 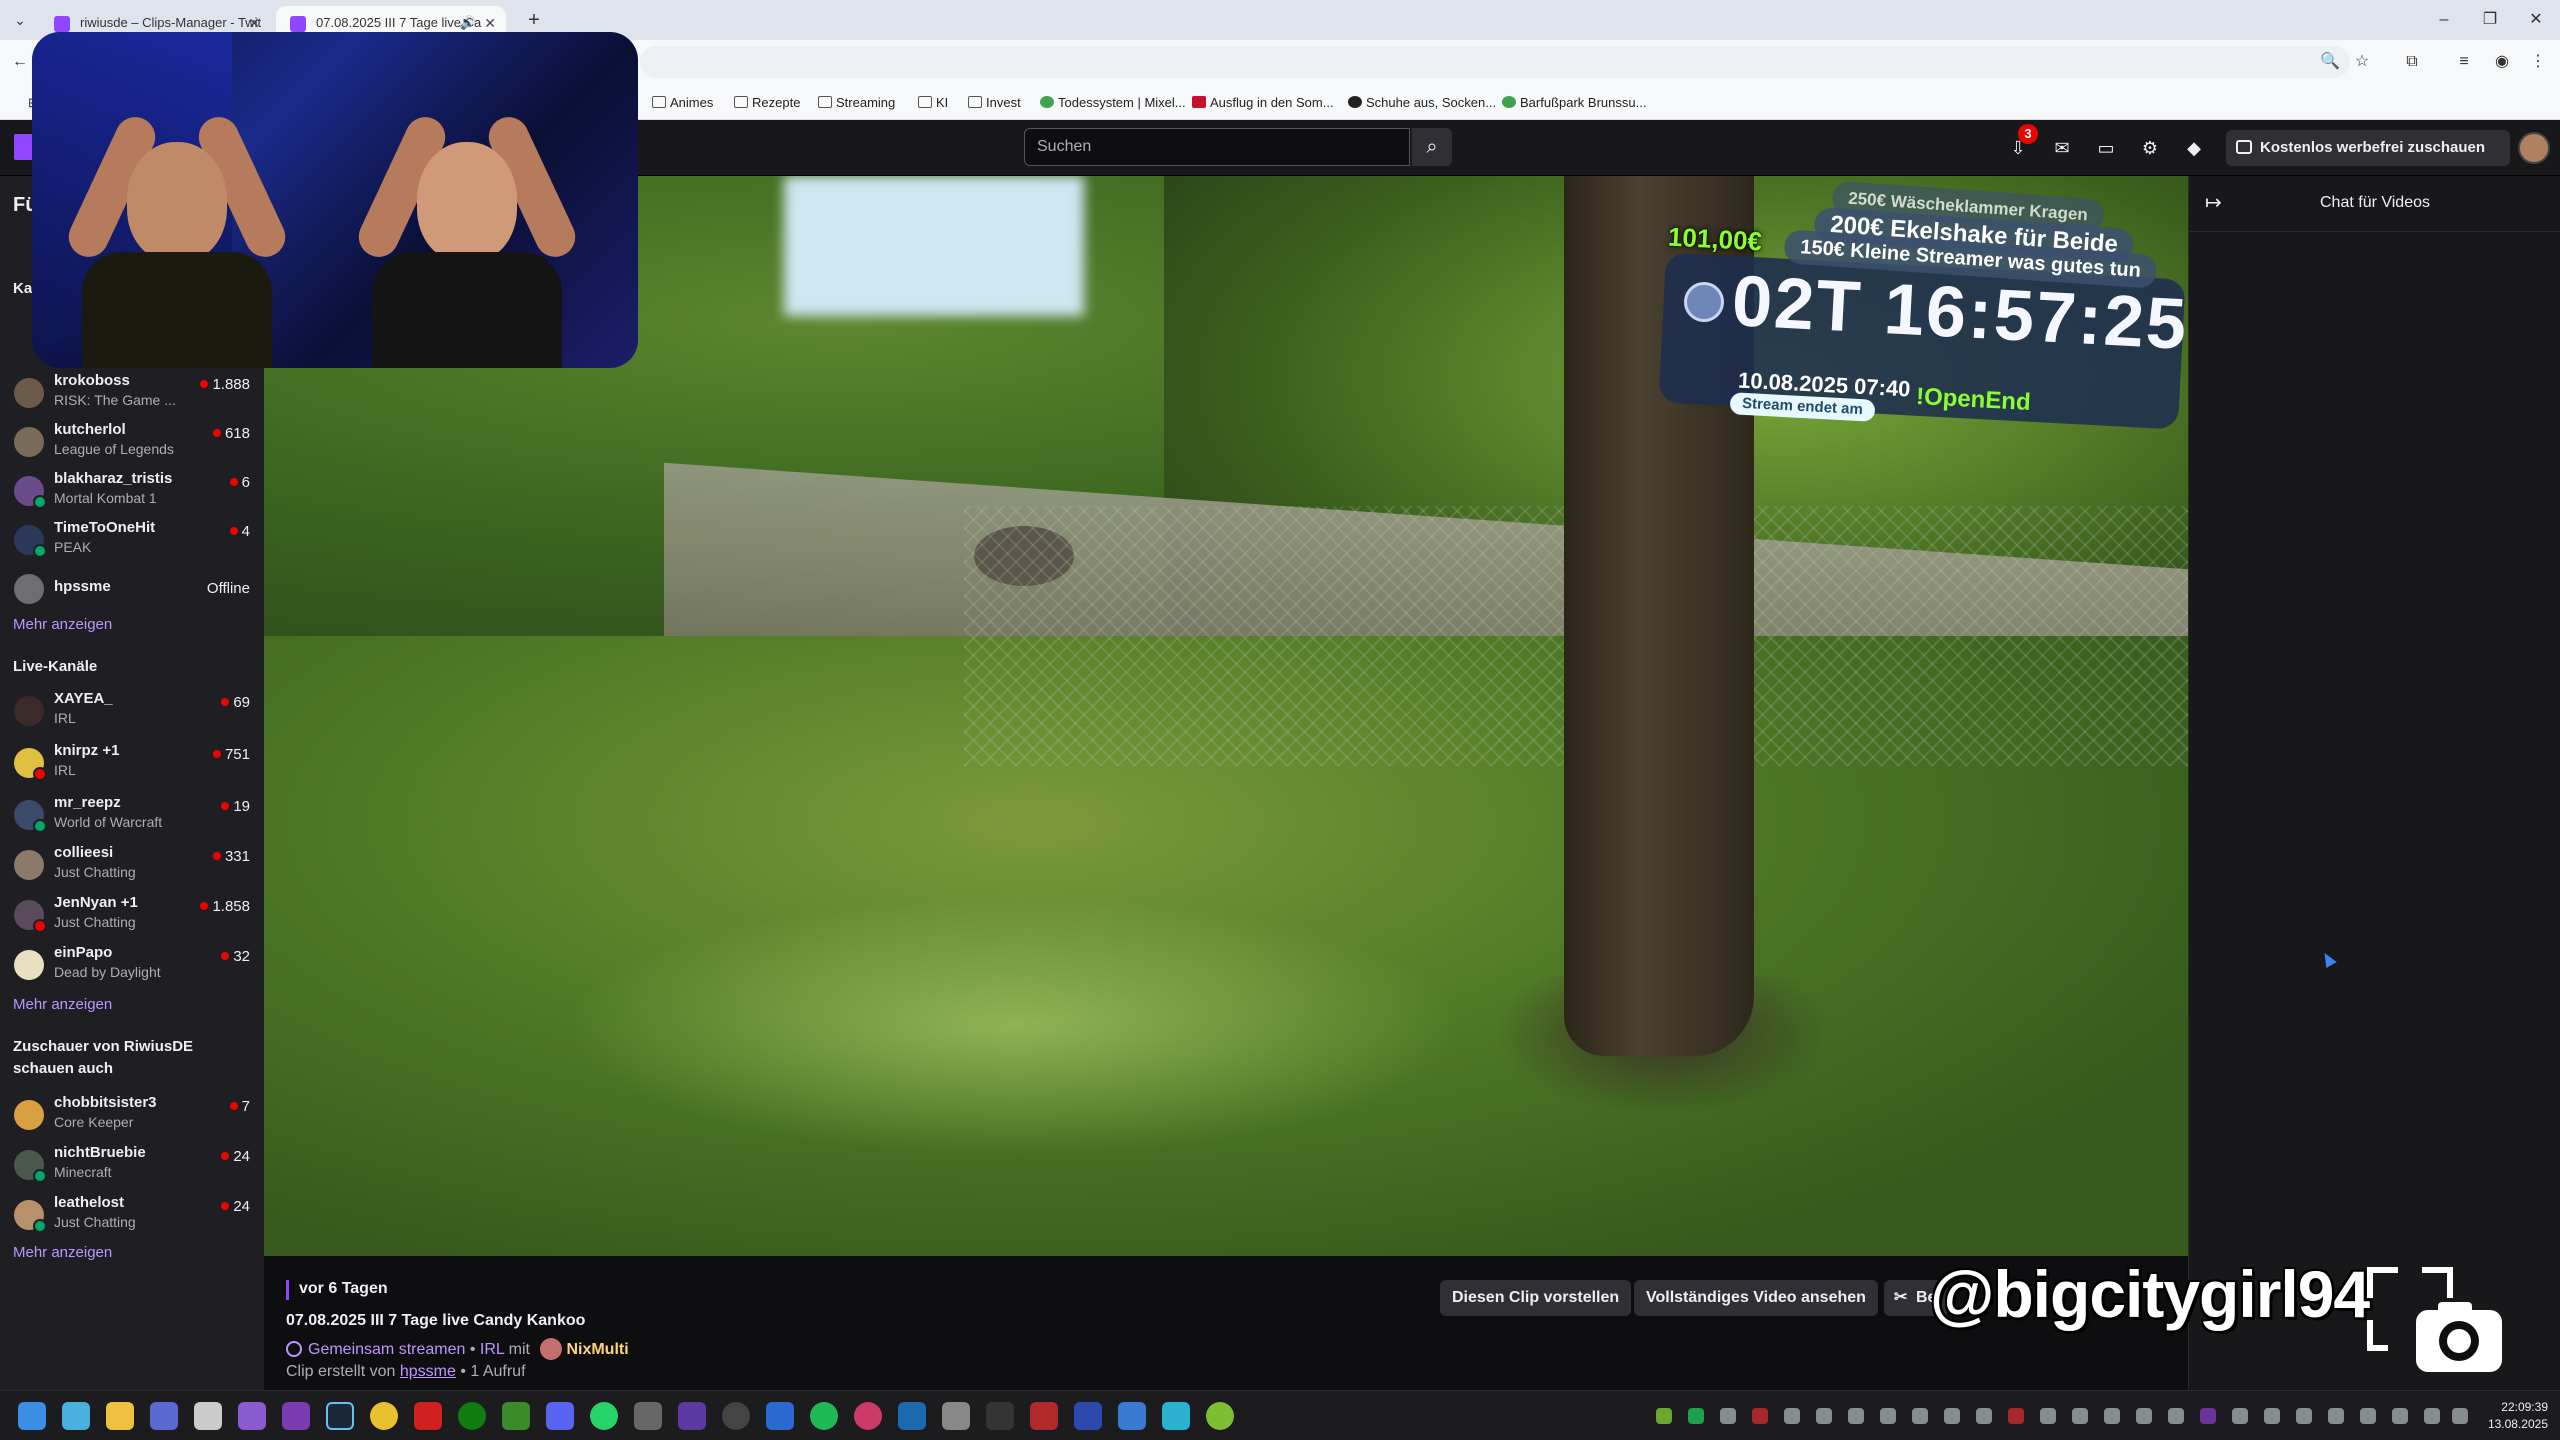 I want to click on tray-chevron-icon, so click(x=2368, y=1416).